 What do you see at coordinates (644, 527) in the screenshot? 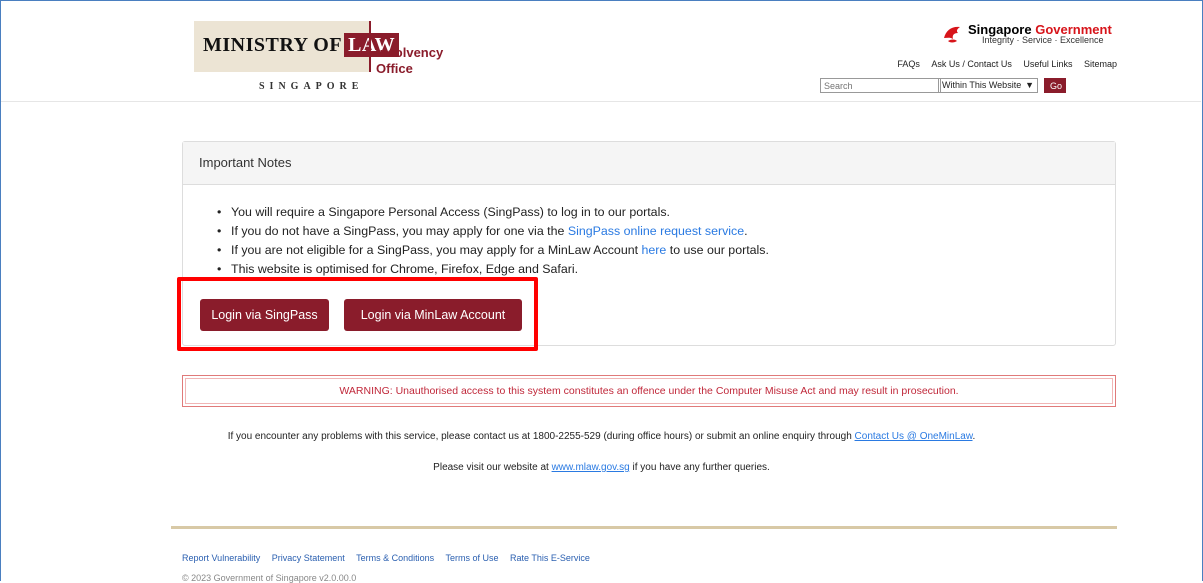
I see `footer-divider` at bounding box center [644, 527].